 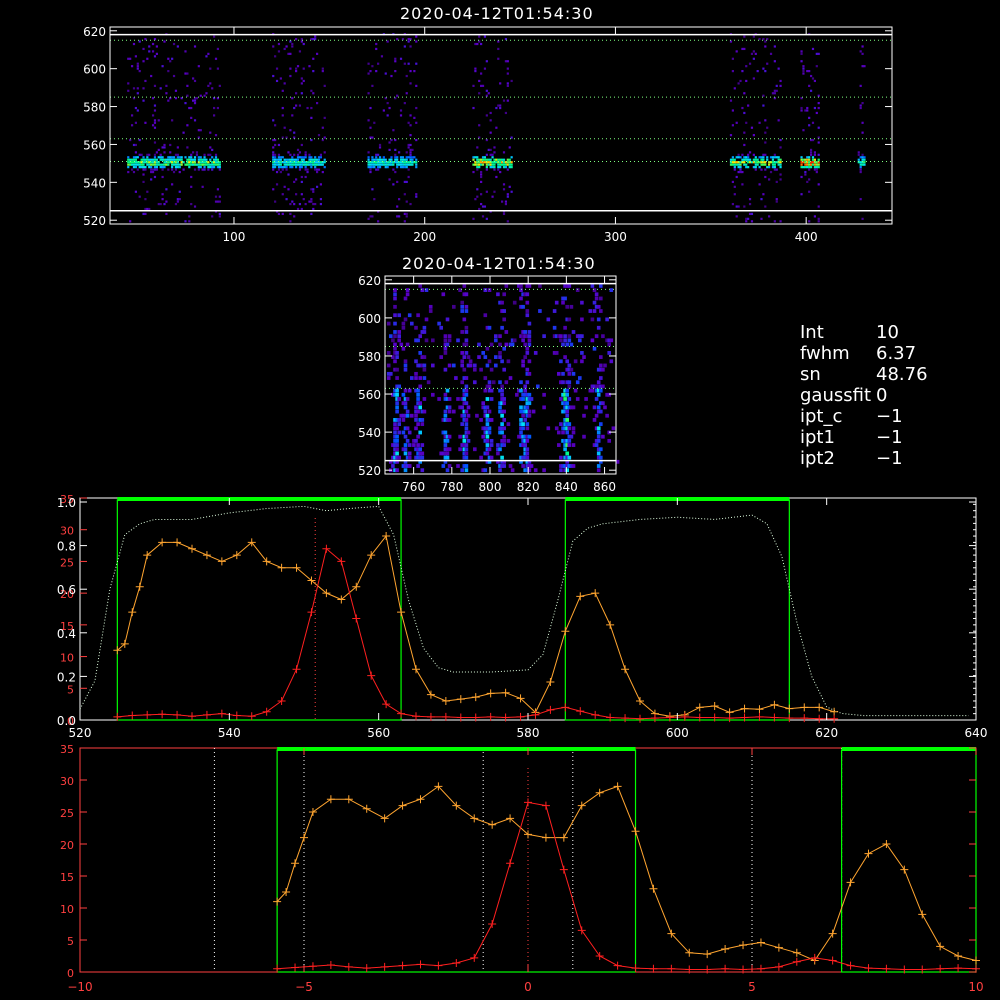 I want to click on y-tick-label: 30, so click(x=67, y=781).